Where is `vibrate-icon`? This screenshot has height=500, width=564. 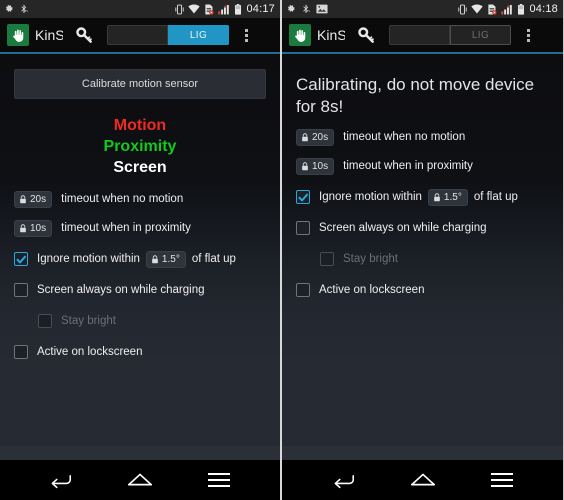 vibrate-icon is located at coordinates (463, 9).